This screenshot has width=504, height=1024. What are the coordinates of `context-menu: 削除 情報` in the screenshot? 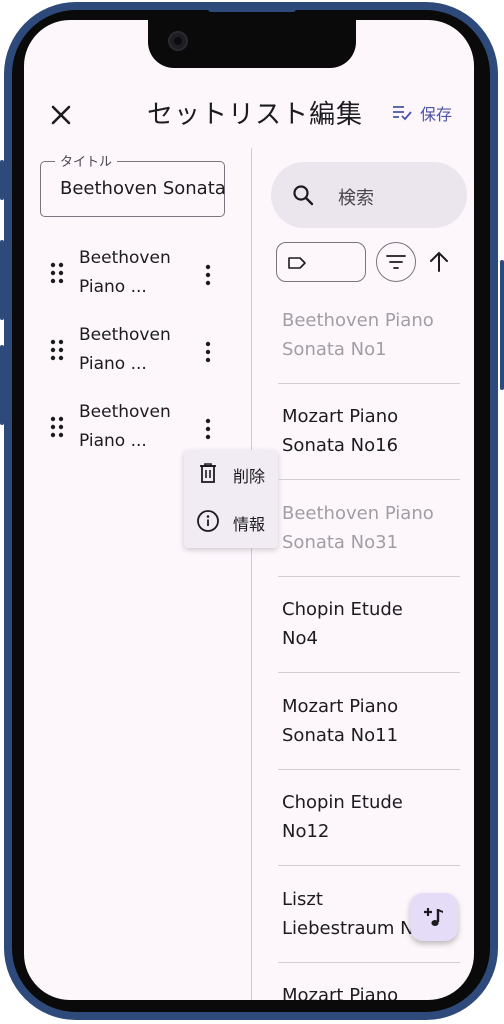 It's located at (231, 499).